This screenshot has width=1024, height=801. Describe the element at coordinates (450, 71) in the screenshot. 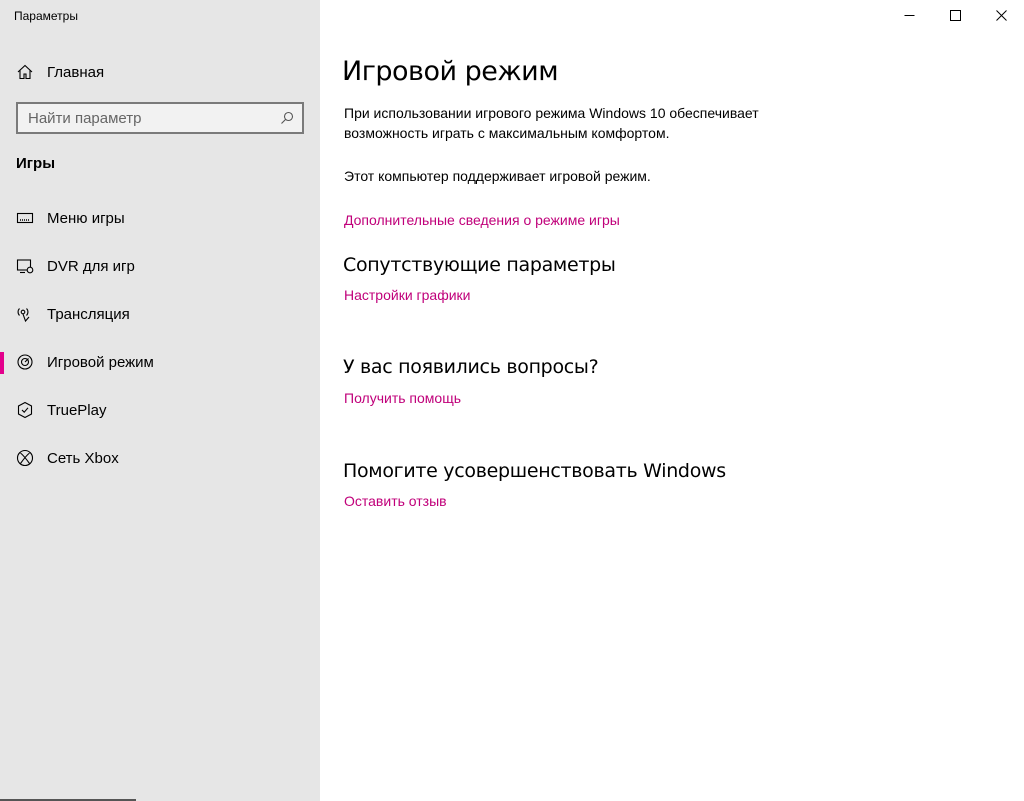

I see `page-title: Игровой режим` at that location.